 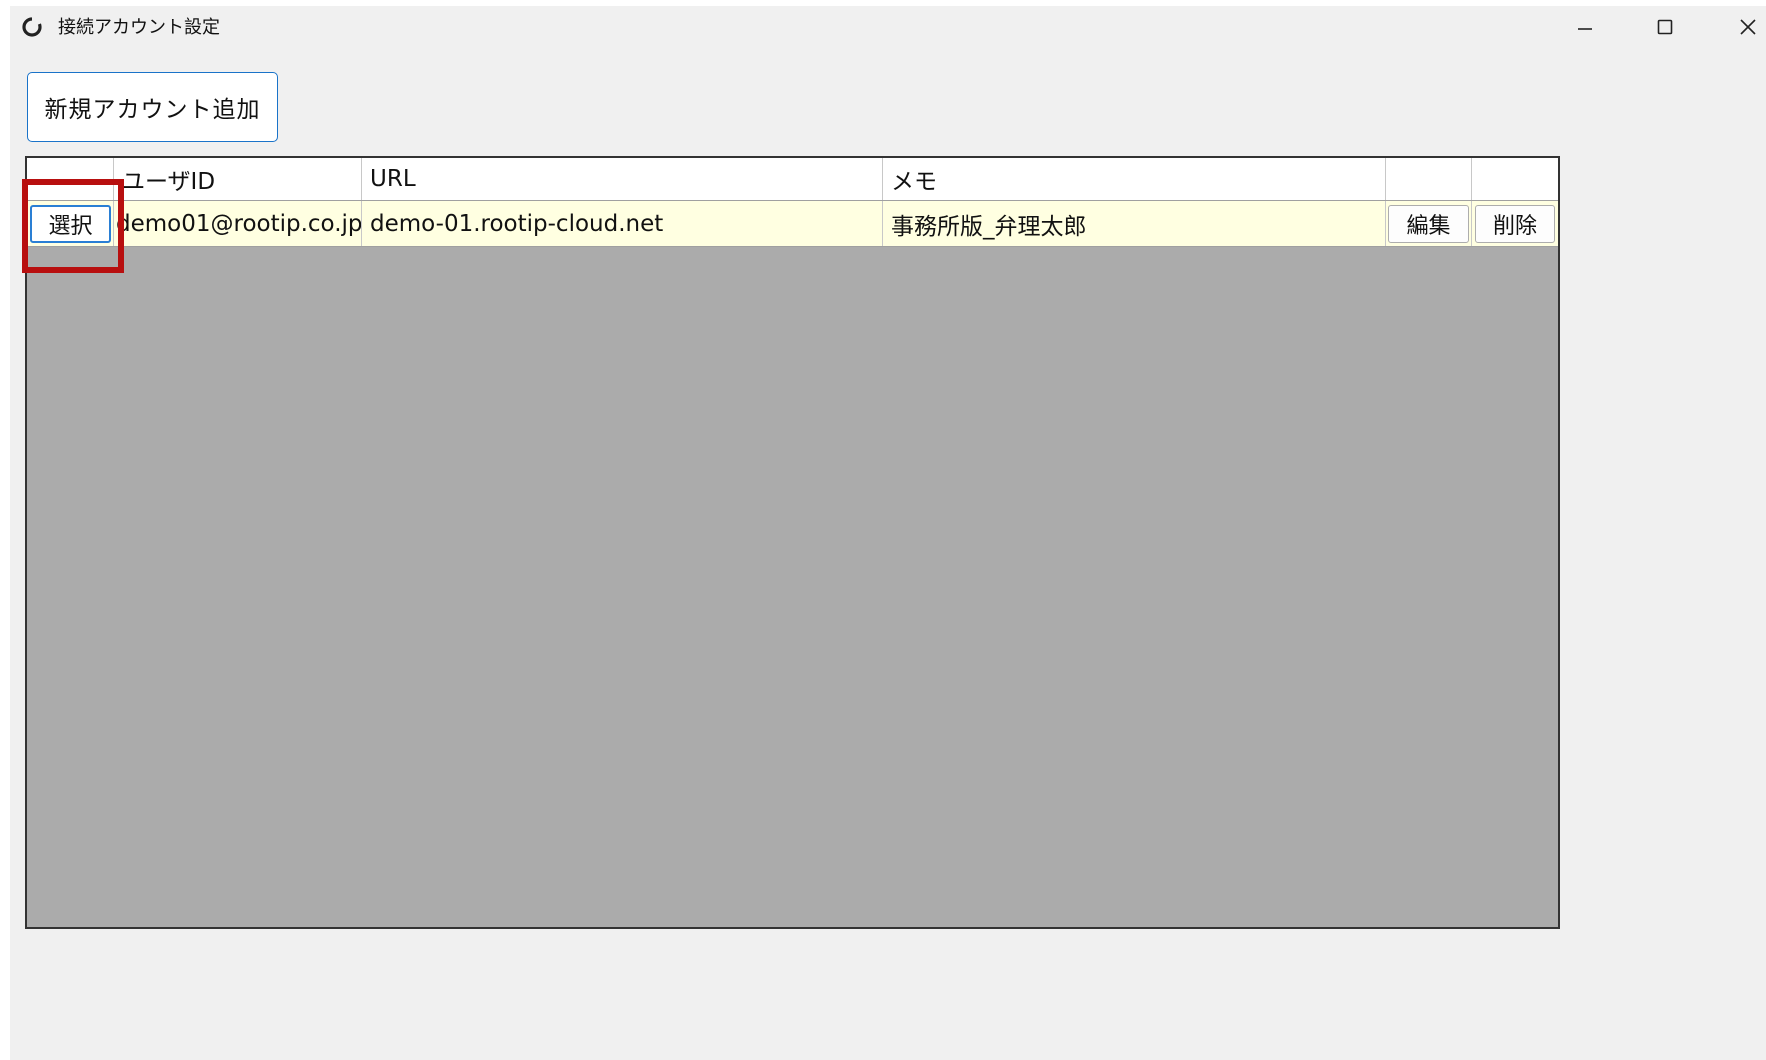 What do you see at coordinates (238, 179) in the screenshot?
I see `column-header-user-id: ユーザID` at bounding box center [238, 179].